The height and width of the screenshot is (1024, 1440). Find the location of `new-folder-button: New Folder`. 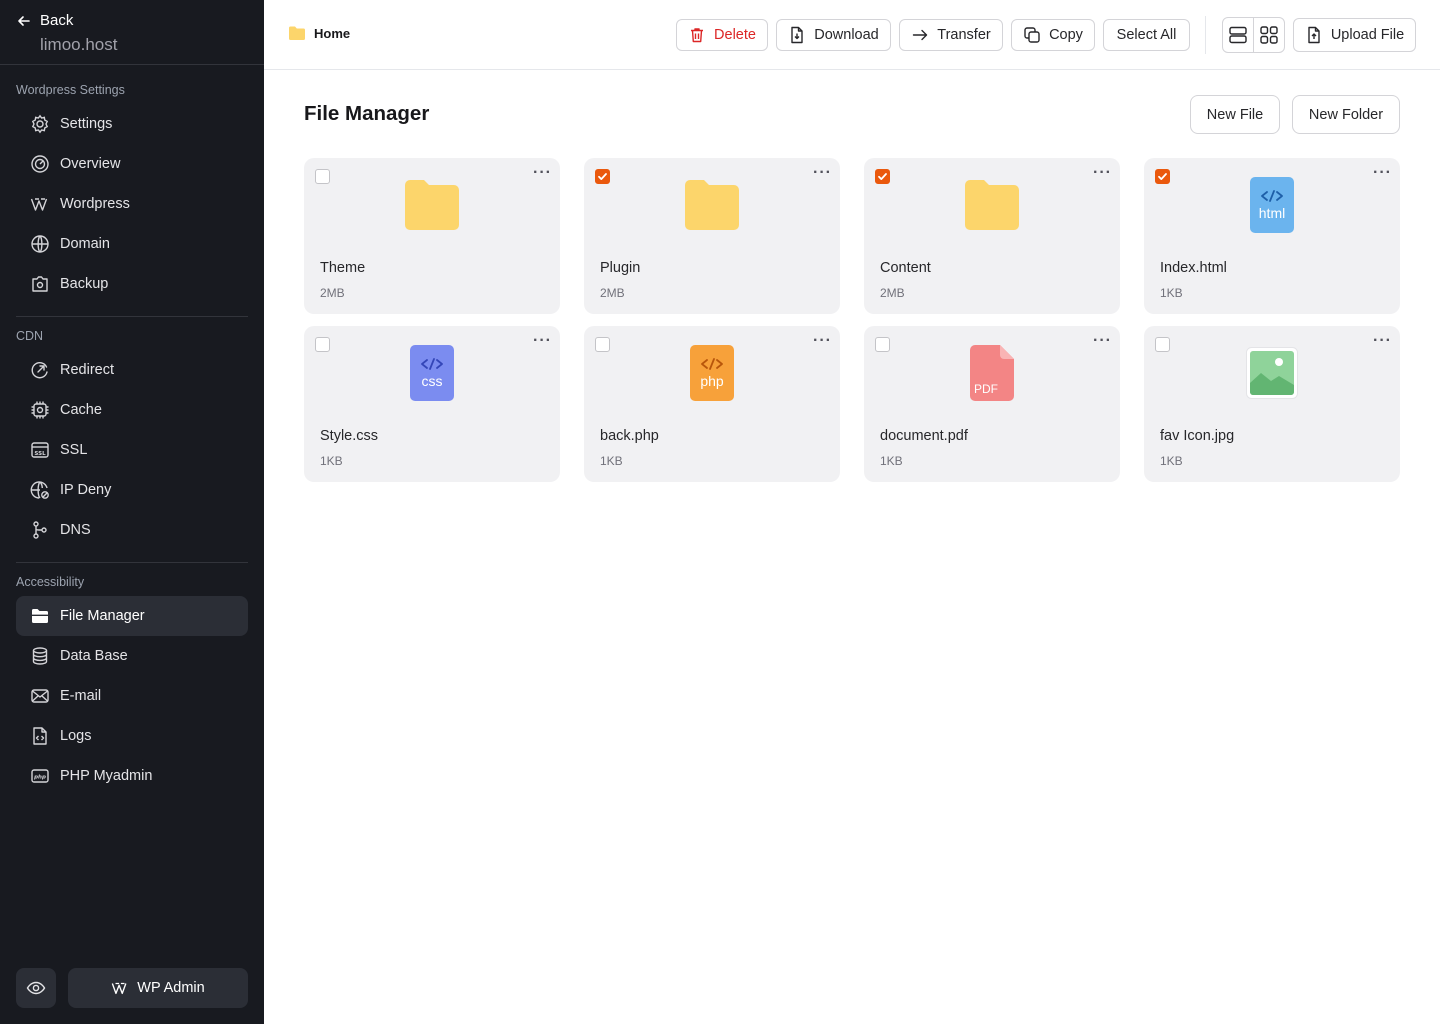

new-folder-button: New Folder is located at coordinates (1346, 114).